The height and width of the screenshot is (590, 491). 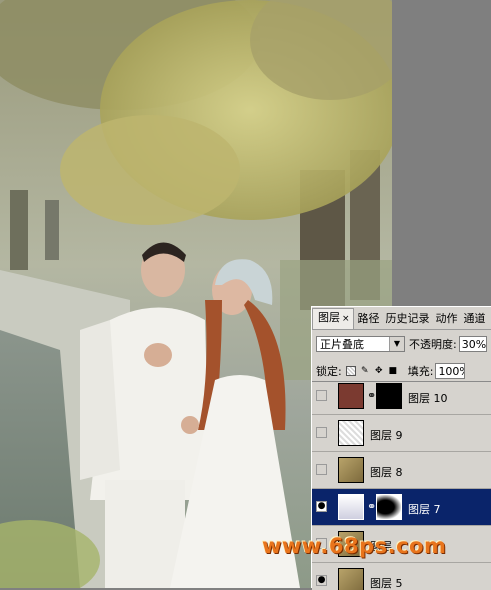 I want to click on tab-label: 图层, so click(x=329, y=317).